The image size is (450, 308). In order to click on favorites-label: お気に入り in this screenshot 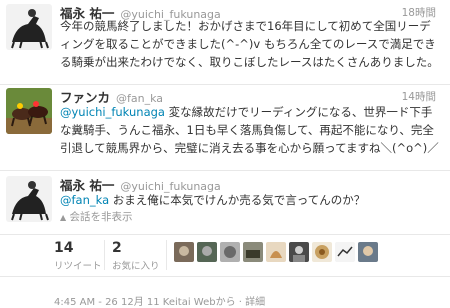, I will do `click(136, 265)`.